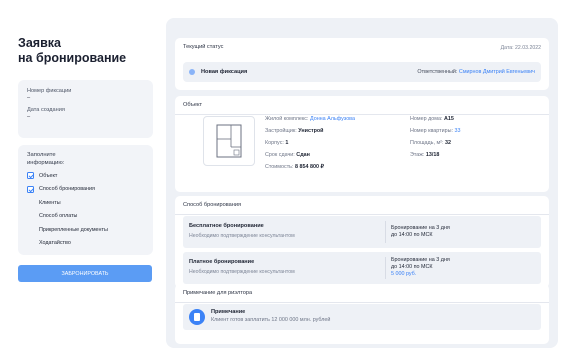  I want to click on note-title: Примечание, so click(228, 312).